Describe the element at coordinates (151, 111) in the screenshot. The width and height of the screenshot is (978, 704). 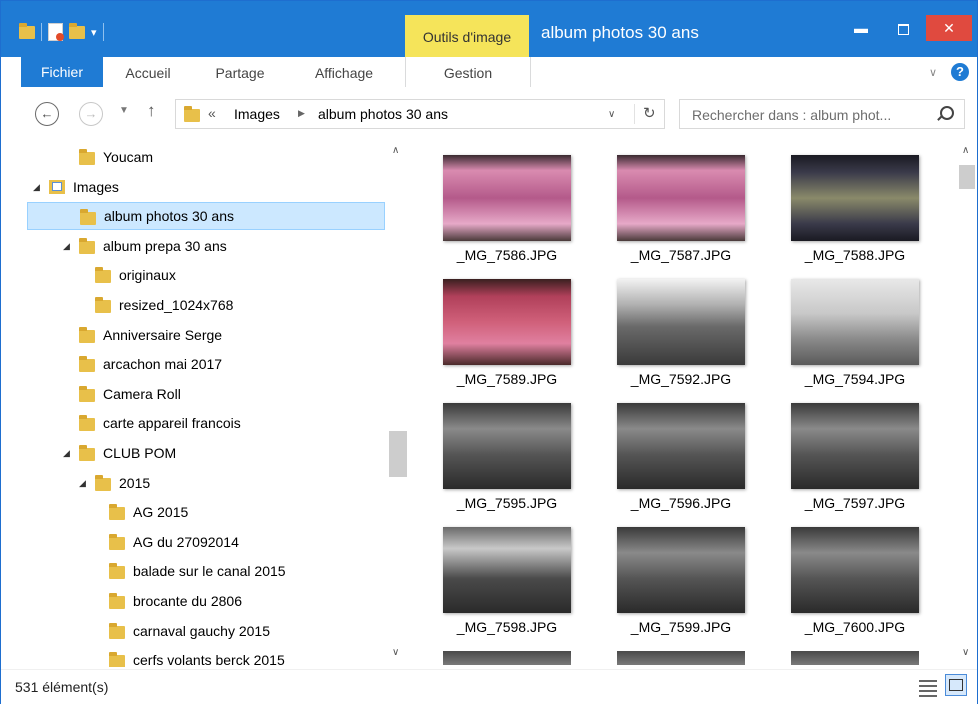
I see `up-button: ↑` at that location.